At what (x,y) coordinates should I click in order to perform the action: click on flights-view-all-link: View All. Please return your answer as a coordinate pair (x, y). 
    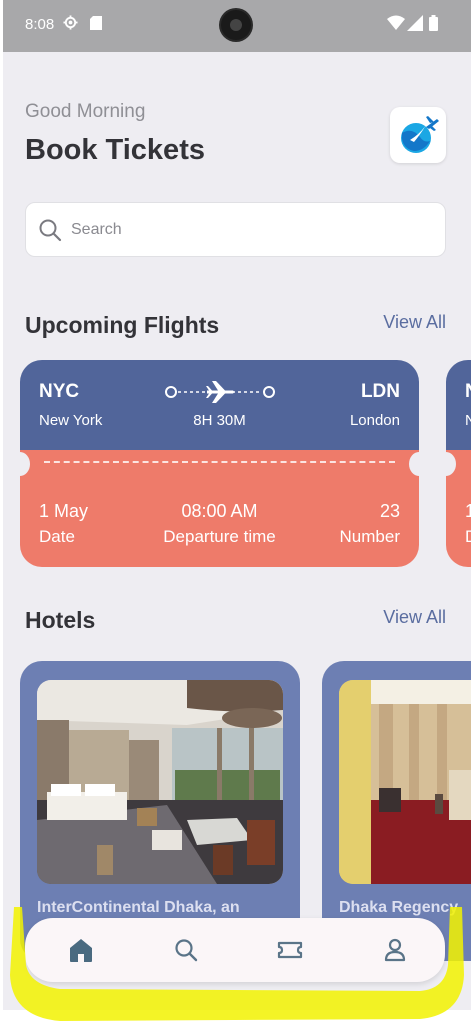
    Looking at the image, I should click on (414, 322).